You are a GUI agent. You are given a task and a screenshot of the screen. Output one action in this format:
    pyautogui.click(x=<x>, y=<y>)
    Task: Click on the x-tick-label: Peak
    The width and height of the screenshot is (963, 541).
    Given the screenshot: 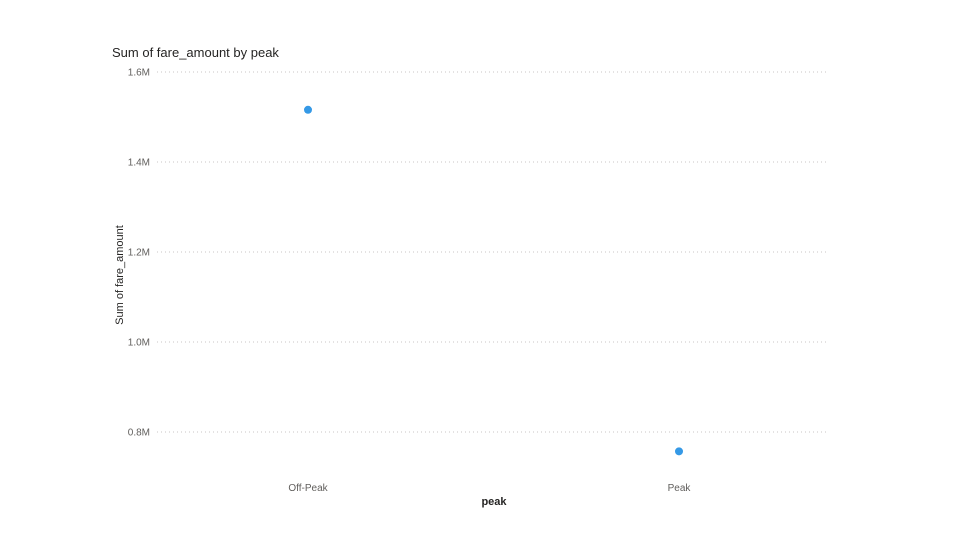 What is the action you would take?
    pyautogui.click(x=680, y=488)
    